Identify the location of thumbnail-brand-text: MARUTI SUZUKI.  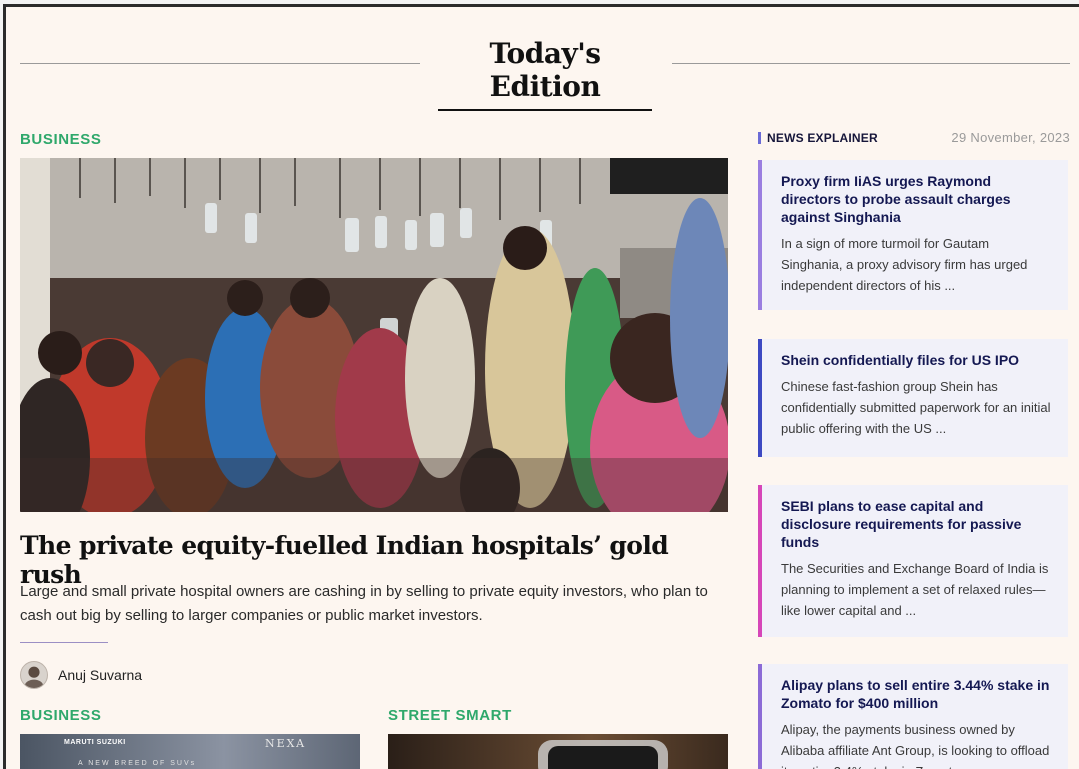
(95, 742).